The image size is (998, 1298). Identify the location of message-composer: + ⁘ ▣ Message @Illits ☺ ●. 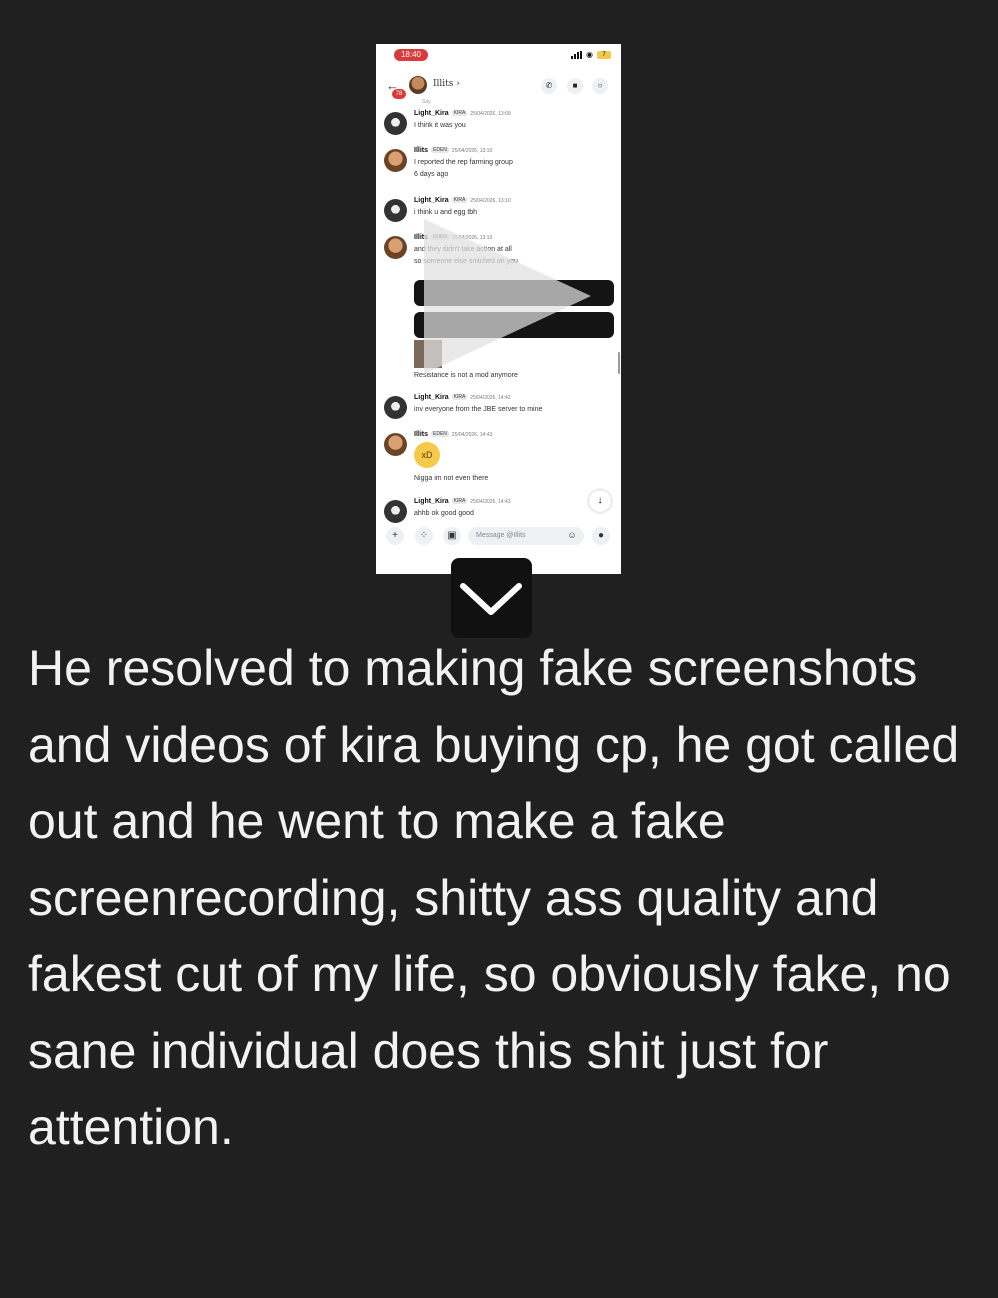
(498, 537).